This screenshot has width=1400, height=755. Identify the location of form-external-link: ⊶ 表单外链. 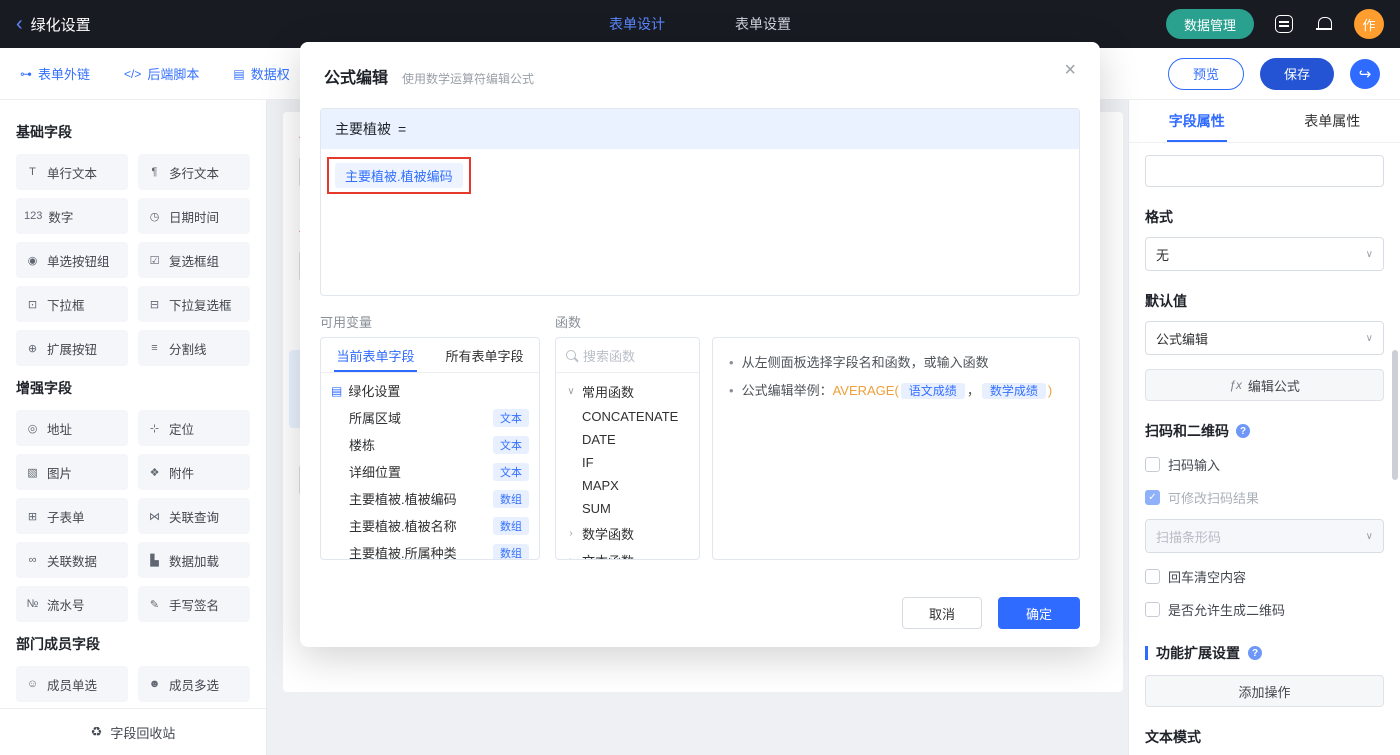
(55, 73).